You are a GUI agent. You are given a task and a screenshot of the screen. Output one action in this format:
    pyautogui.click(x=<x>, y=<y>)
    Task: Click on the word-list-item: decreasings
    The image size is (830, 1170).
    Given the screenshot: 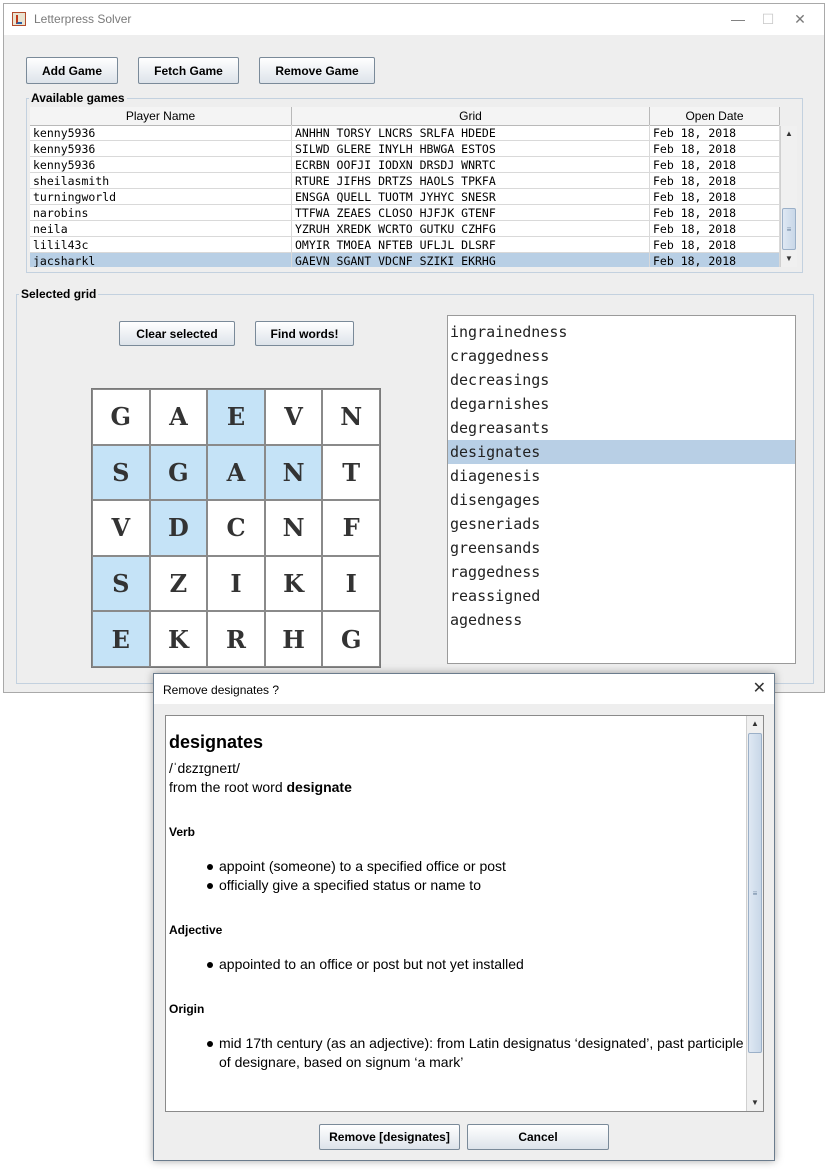 What is the action you would take?
    pyautogui.click(x=621, y=380)
    